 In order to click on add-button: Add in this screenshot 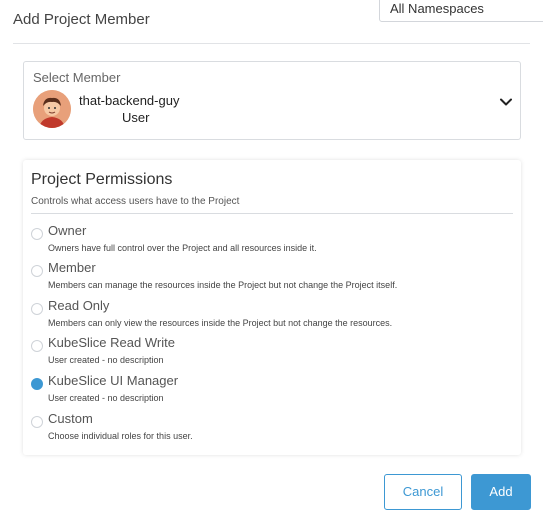, I will do `click(501, 492)`.